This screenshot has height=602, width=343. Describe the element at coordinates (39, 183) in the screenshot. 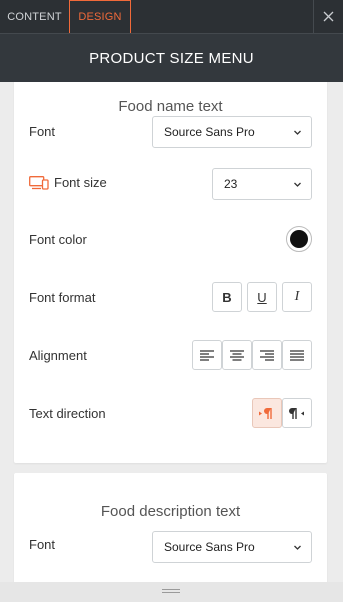

I see `devices-icon` at that location.